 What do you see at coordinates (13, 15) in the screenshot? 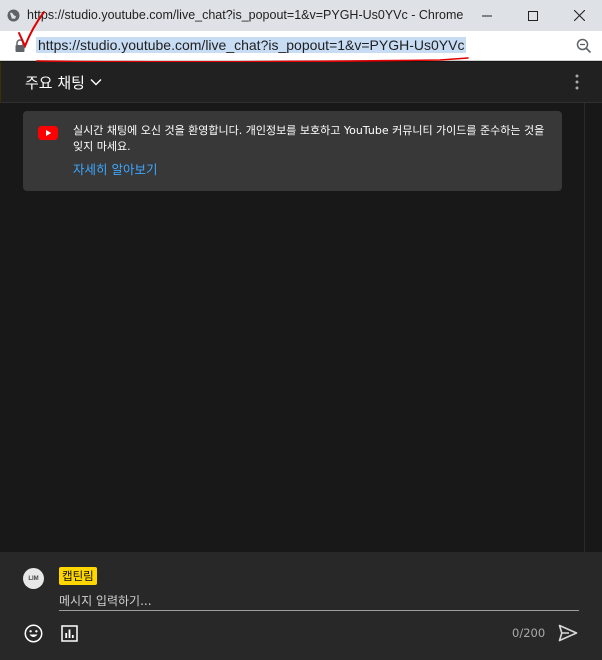
I see `globe-icon` at bounding box center [13, 15].